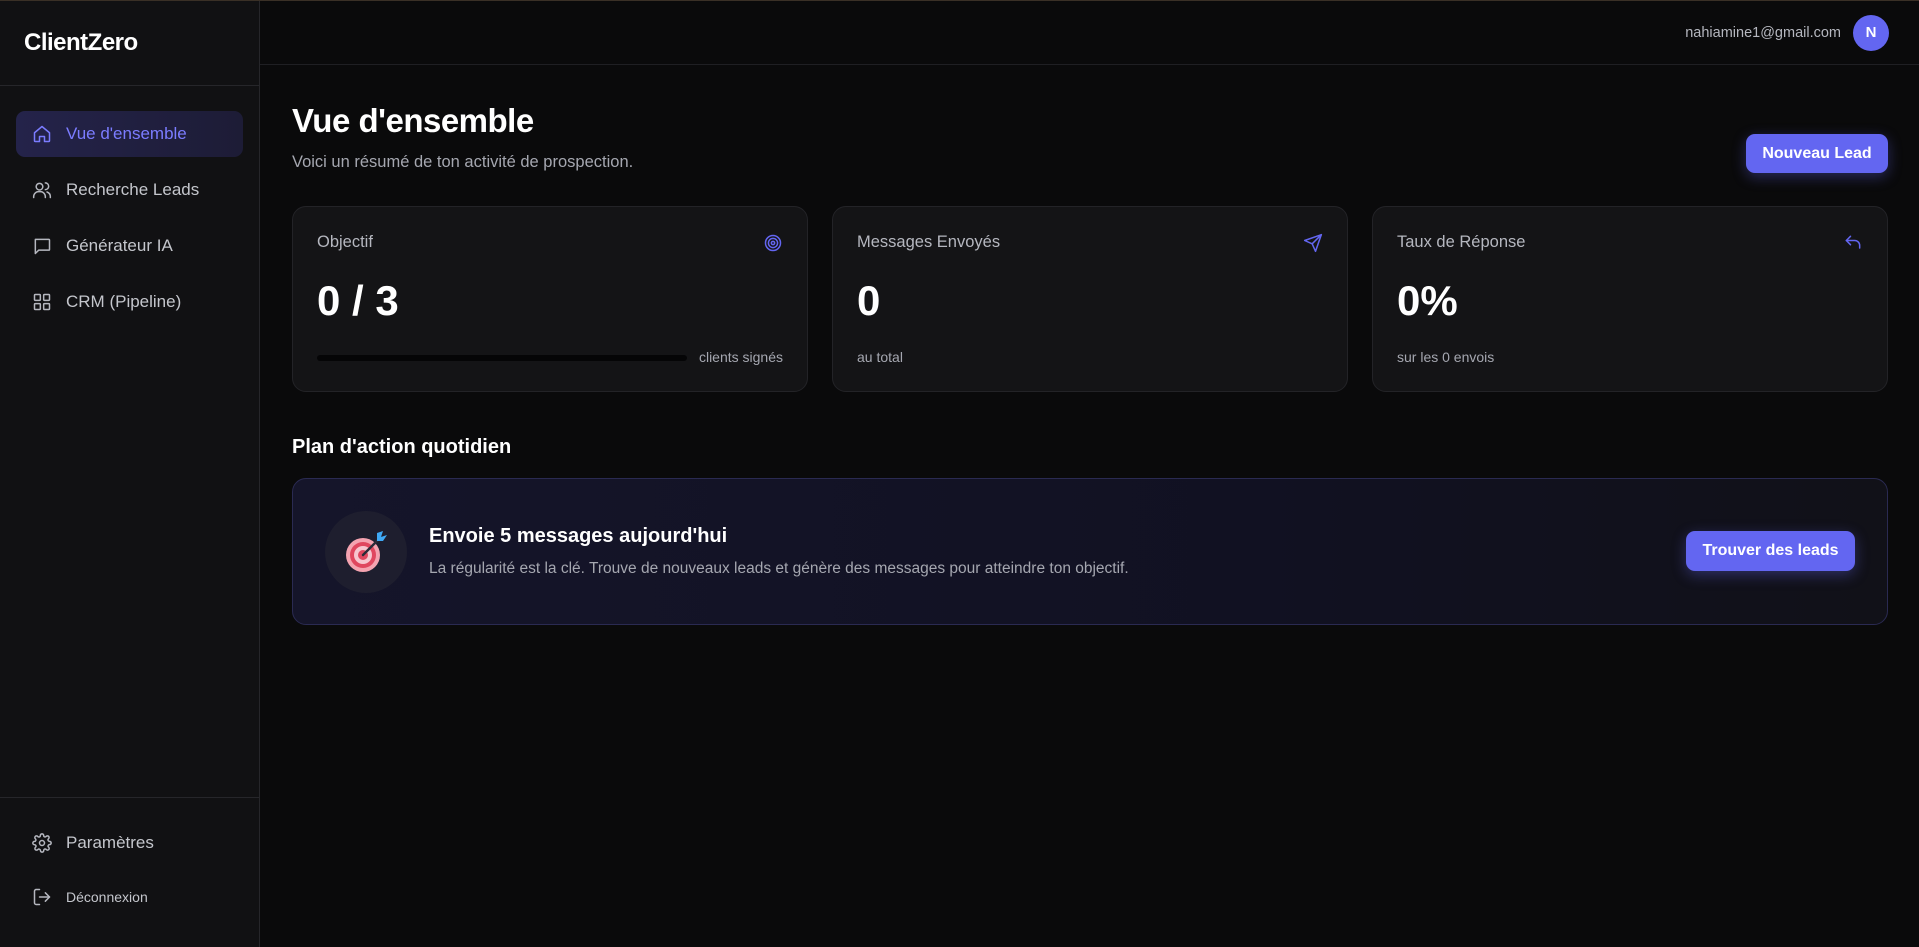 This screenshot has width=1919, height=947. What do you see at coordinates (126, 133) in the screenshot?
I see `sidebar-item-label: Vue d'ensemble` at bounding box center [126, 133].